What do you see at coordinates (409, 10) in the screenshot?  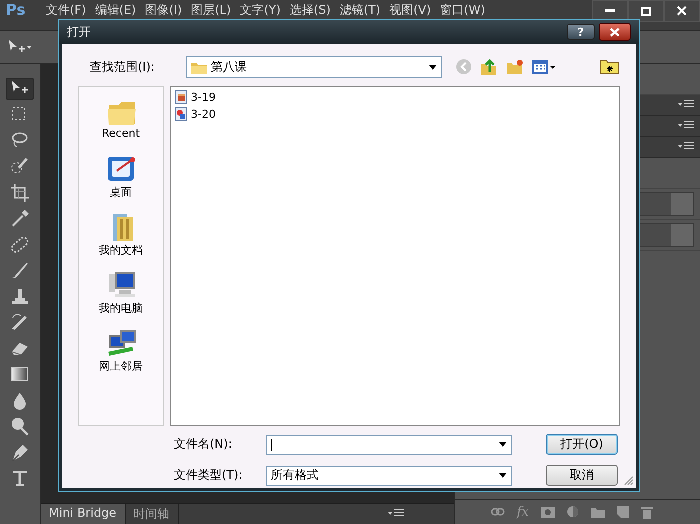 I see `menu-item: 视图(V)` at bounding box center [409, 10].